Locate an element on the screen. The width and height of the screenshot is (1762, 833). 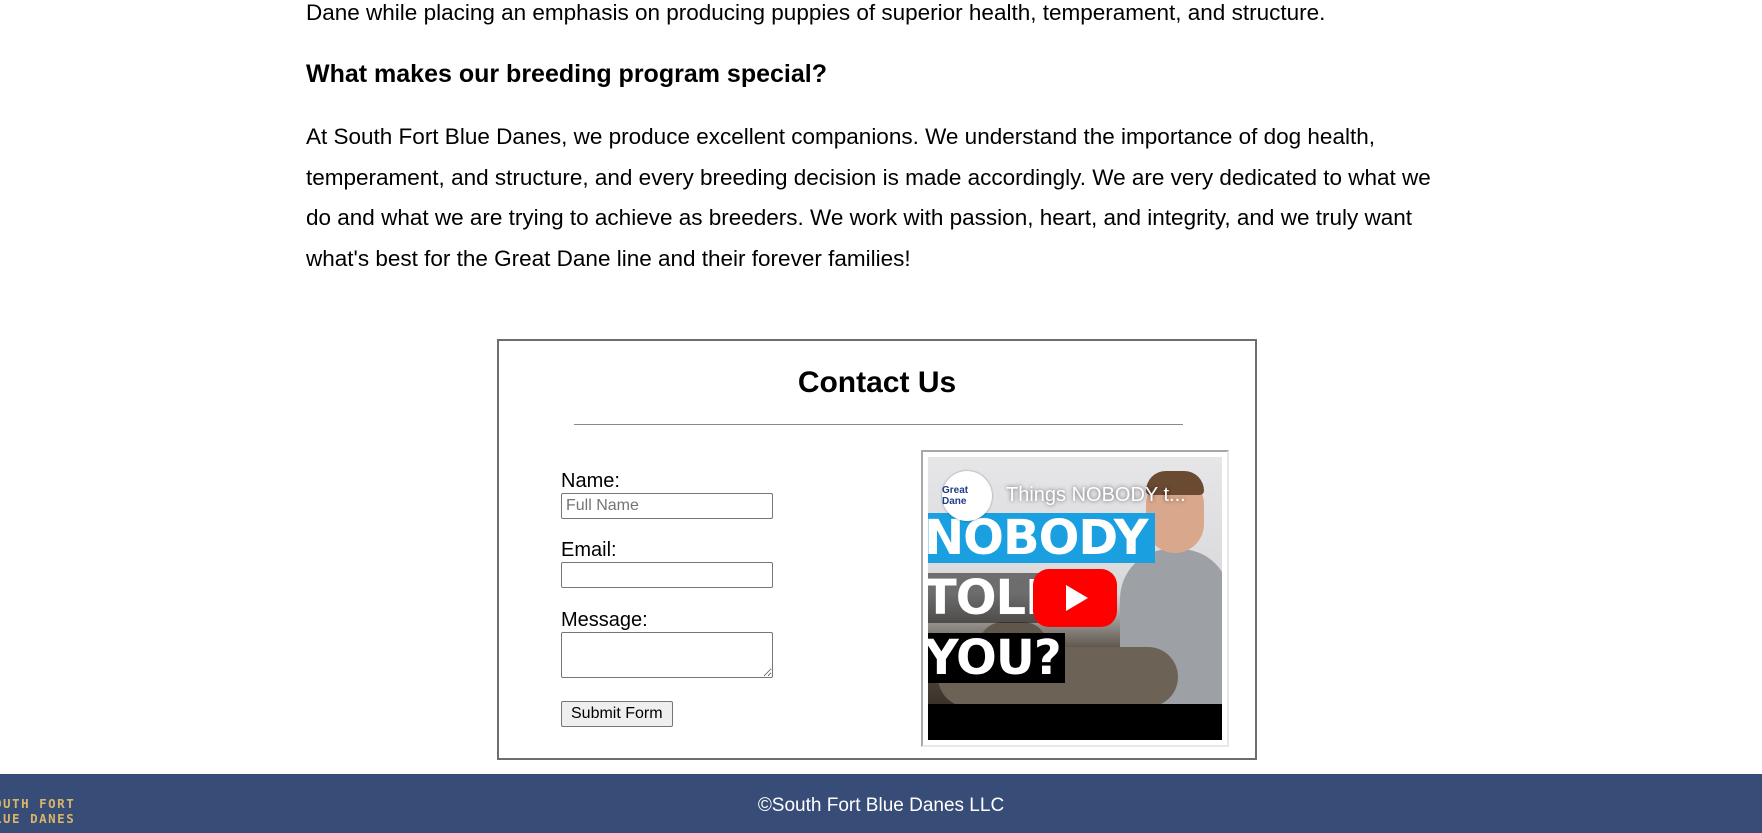
email-label: Email: is located at coordinates (589, 550).